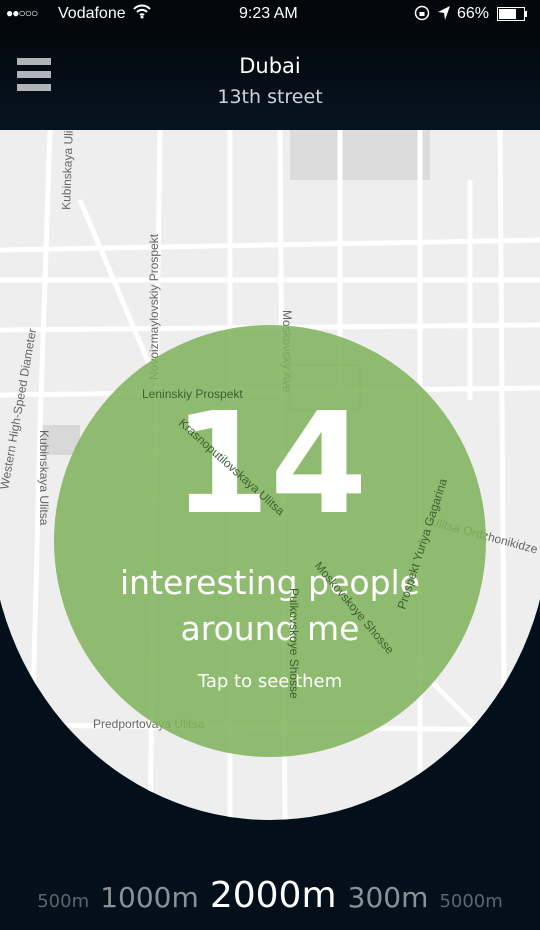  I want to click on signal-icon: ●●○○○, so click(22, 13).